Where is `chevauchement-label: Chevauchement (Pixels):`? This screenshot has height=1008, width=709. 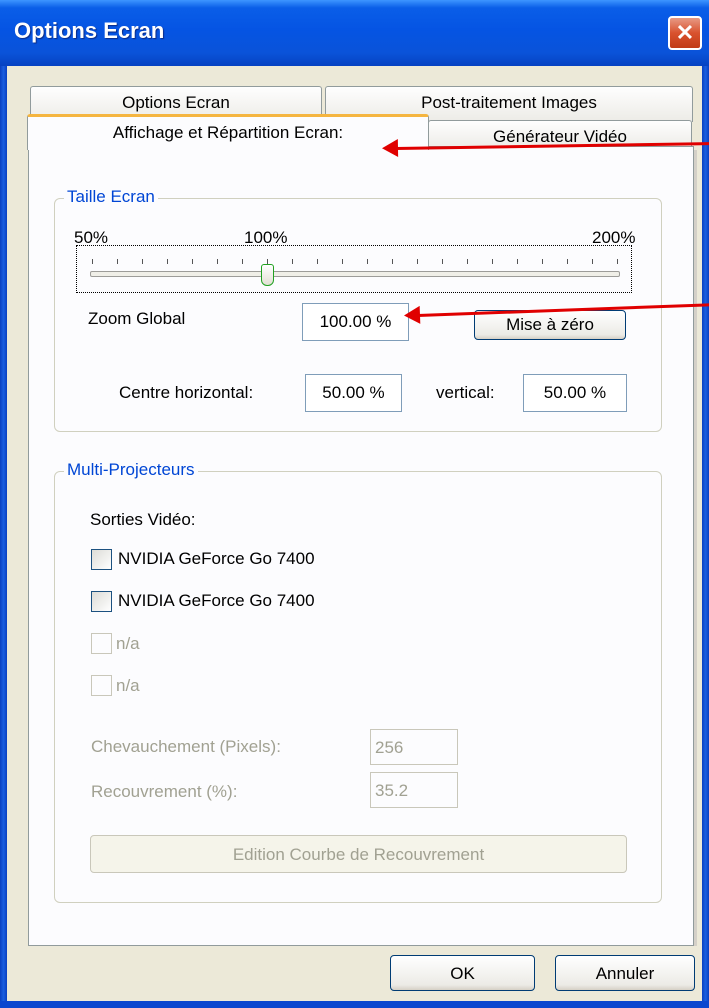
chevauchement-label: Chevauchement (Pixels): is located at coordinates (186, 746).